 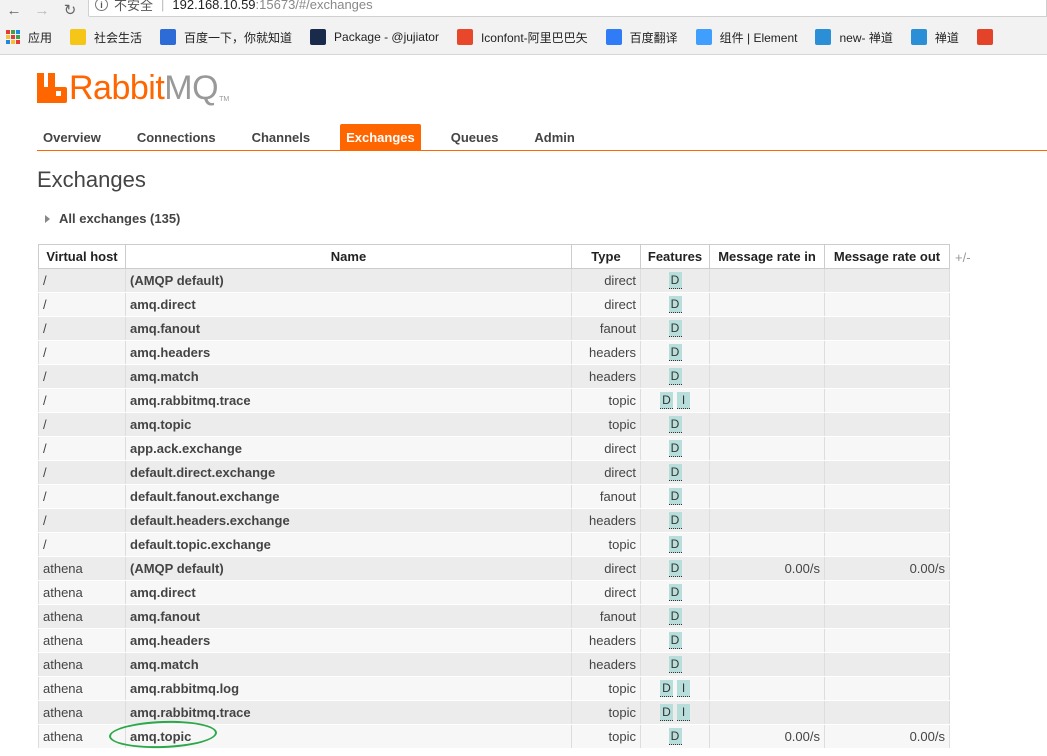 I want to click on table-row: athena amq.fanout fanout D, so click(x=494, y=616).